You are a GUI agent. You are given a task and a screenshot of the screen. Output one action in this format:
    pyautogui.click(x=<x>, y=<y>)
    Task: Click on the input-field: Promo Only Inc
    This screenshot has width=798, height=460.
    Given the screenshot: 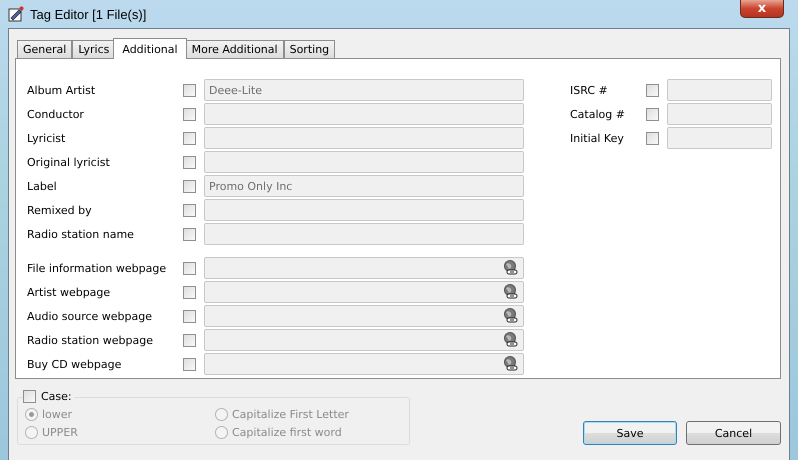 What is the action you would take?
    pyautogui.click(x=364, y=186)
    